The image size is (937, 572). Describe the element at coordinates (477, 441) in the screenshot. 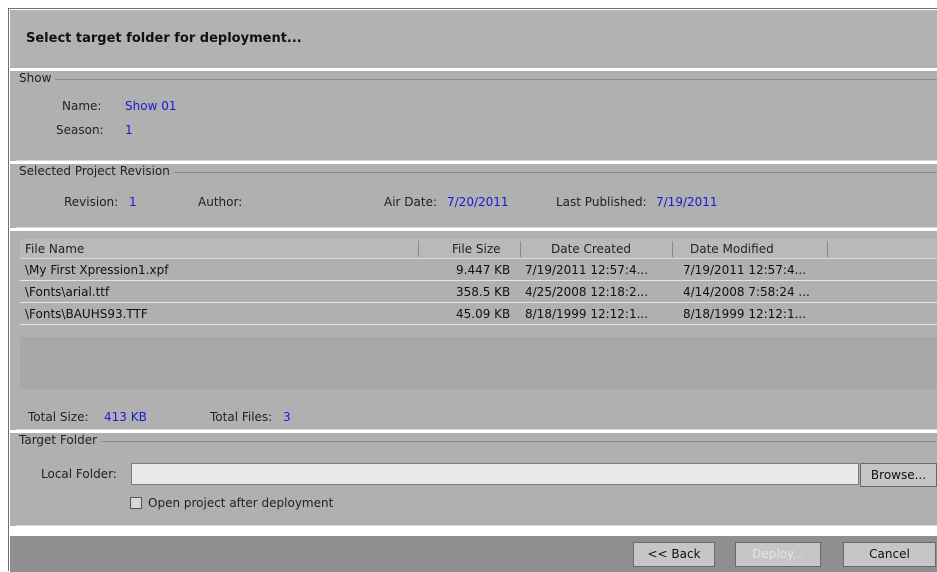

I see `target-legend-line` at that location.